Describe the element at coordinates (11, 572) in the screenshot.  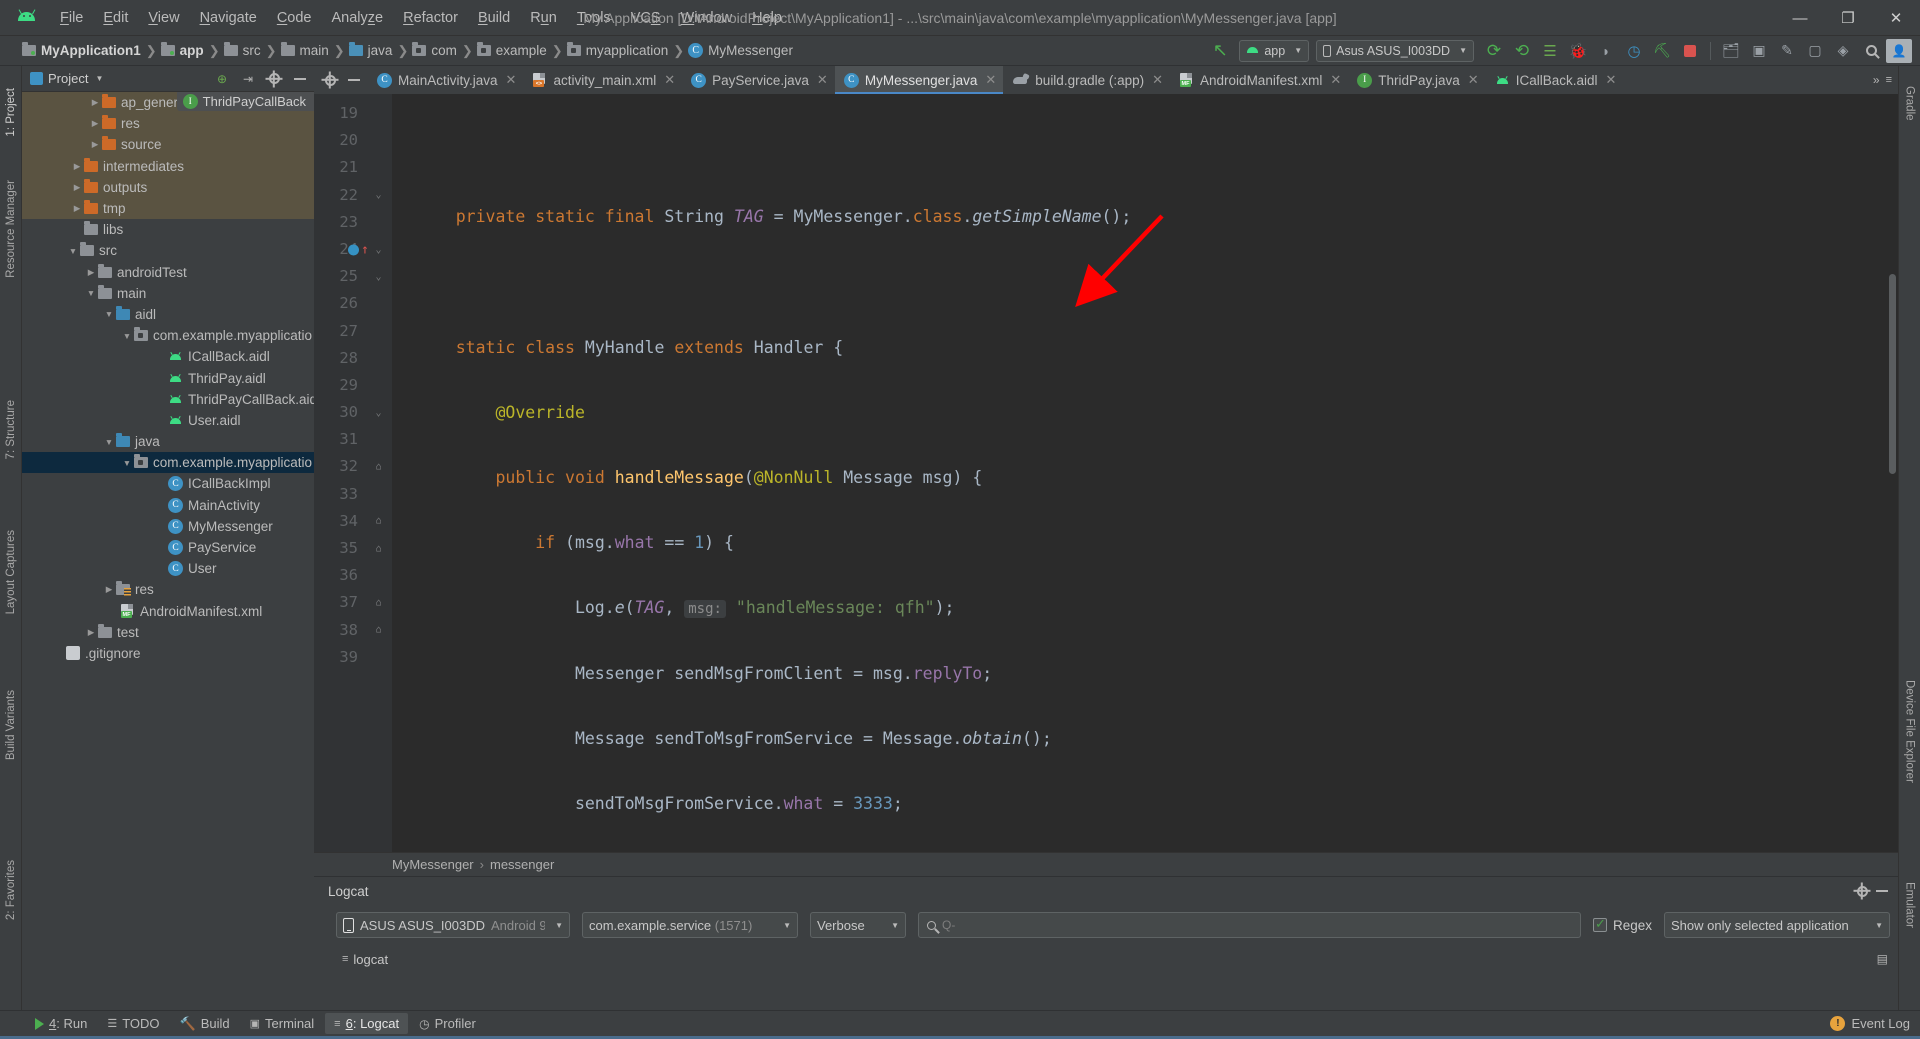
I see `rail-tab-layout-captures: Layout Captures` at that location.